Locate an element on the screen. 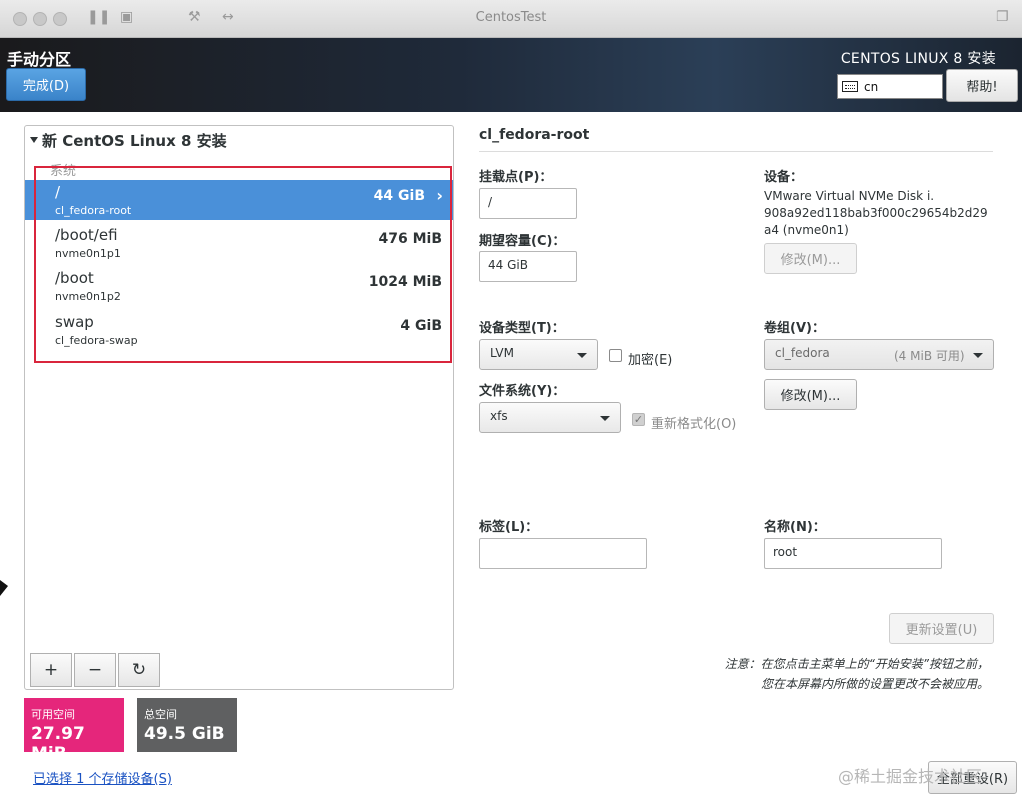  total-space-value: 49.5 GiB is located at coordinates (184, 734).